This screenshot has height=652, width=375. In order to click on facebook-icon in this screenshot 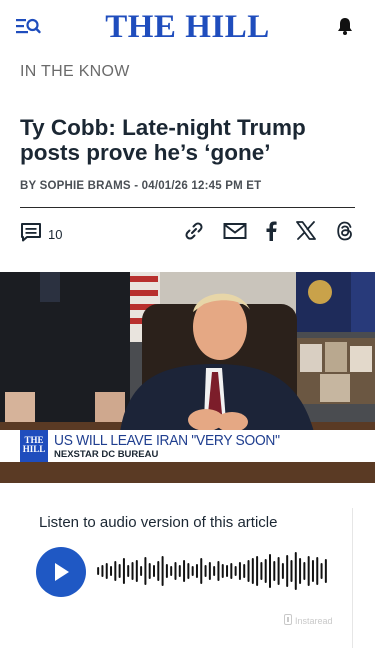, I will do `click(271, 233)`.